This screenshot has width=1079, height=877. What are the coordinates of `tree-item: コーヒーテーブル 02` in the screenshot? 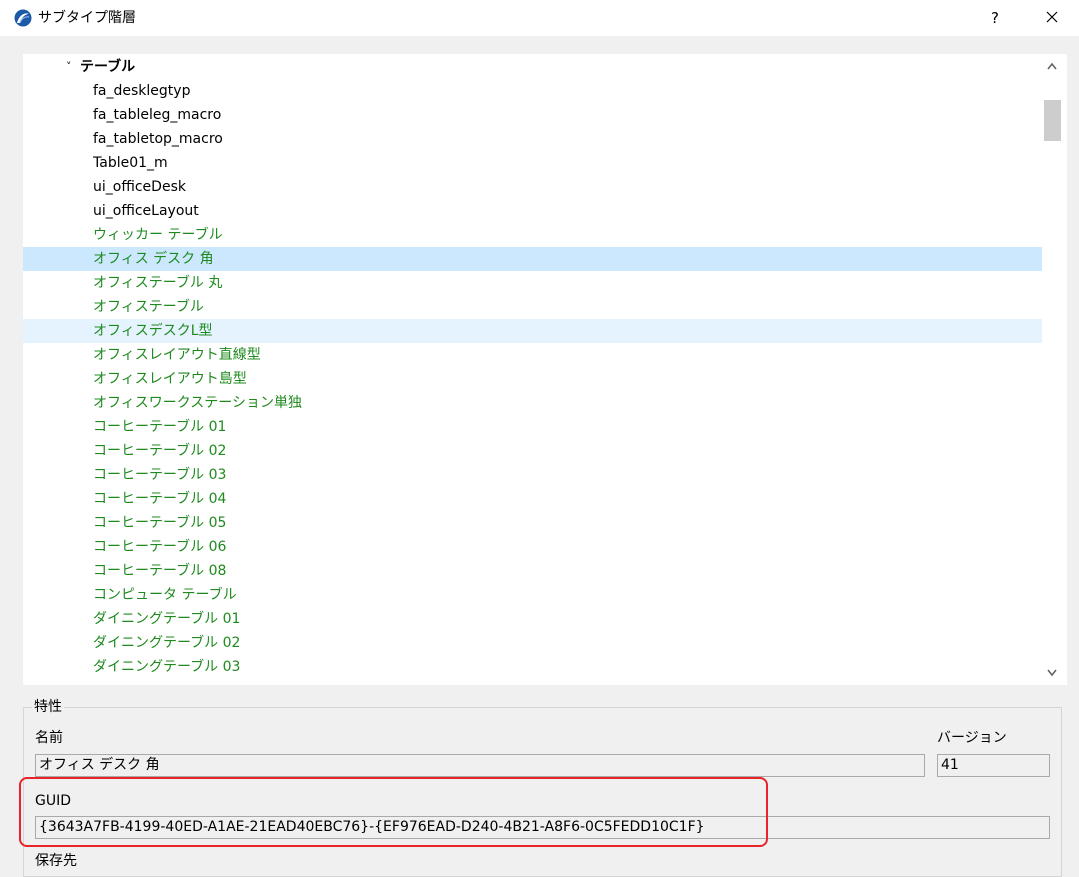 It's located at (532, 451).